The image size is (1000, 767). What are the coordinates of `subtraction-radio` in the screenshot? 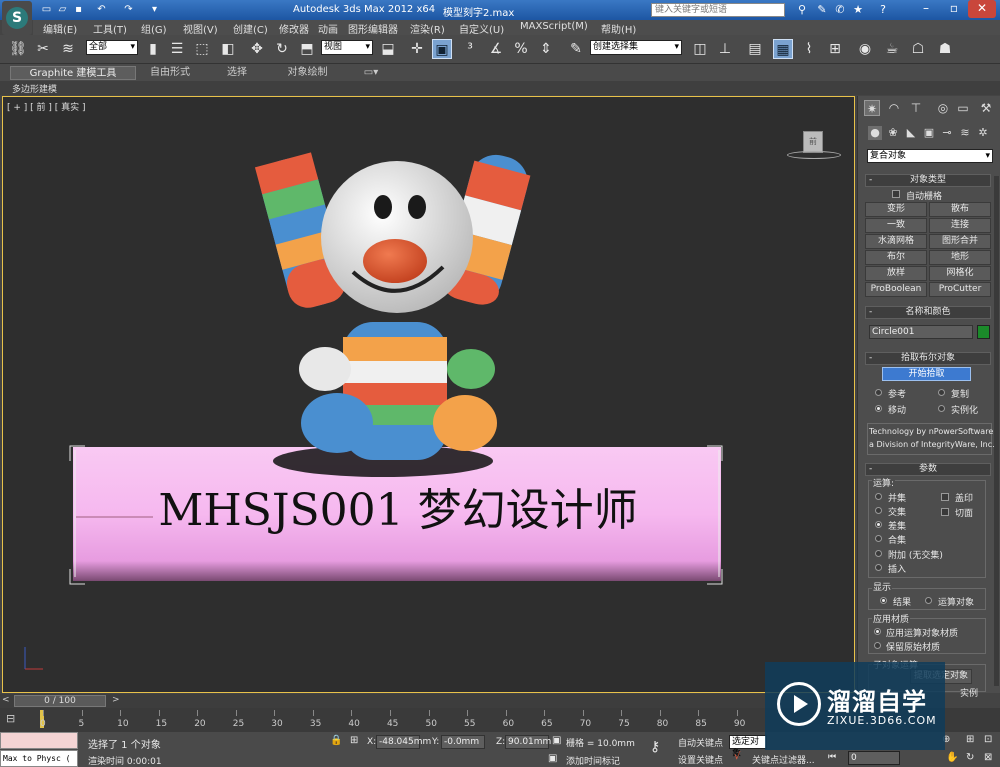 It's located at (878, 524).